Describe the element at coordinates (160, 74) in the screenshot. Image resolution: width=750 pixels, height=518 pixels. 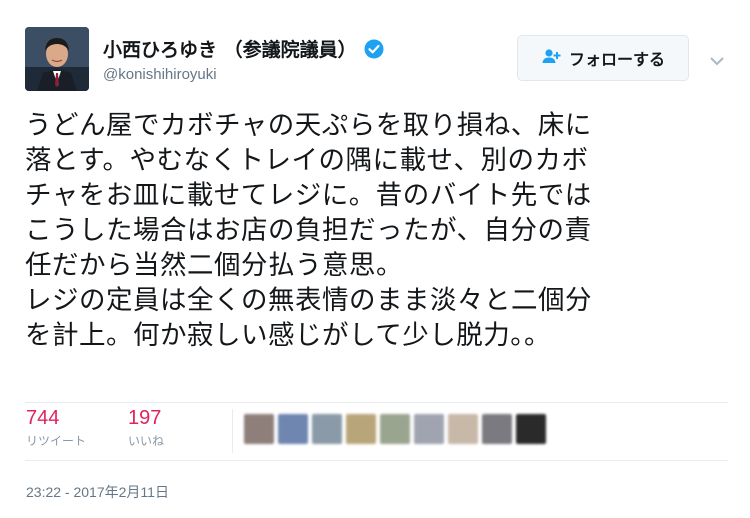
I see `user-handle: @konishihiroyuki` at that location.